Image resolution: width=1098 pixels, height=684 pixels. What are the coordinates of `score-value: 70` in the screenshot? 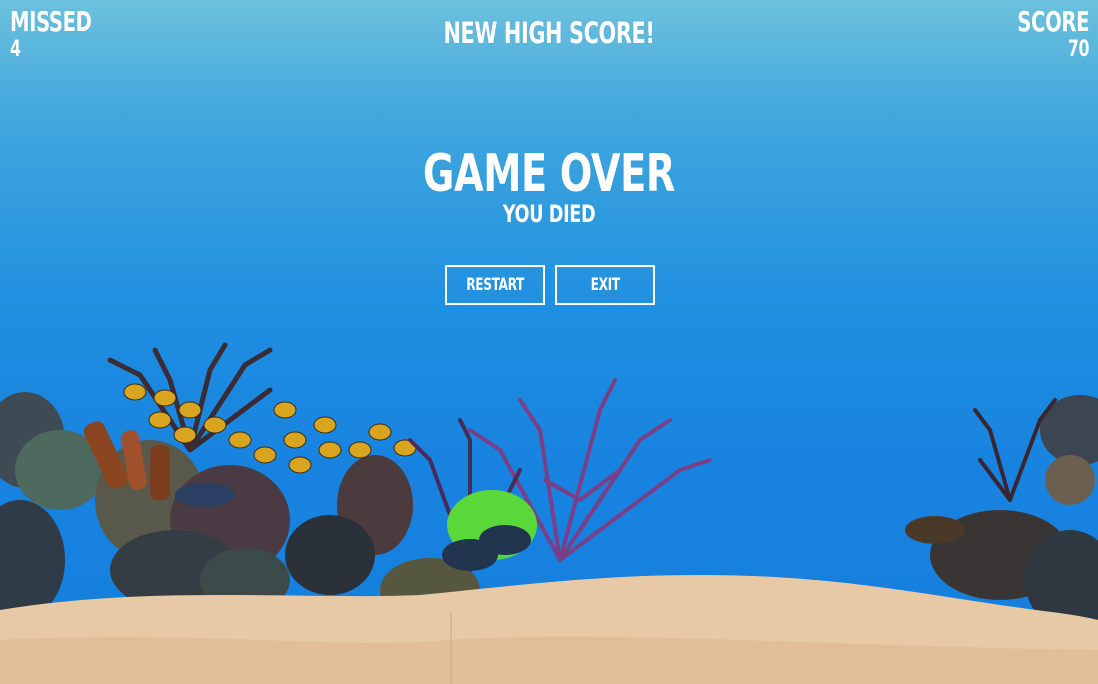 It's located at (1078, 49).